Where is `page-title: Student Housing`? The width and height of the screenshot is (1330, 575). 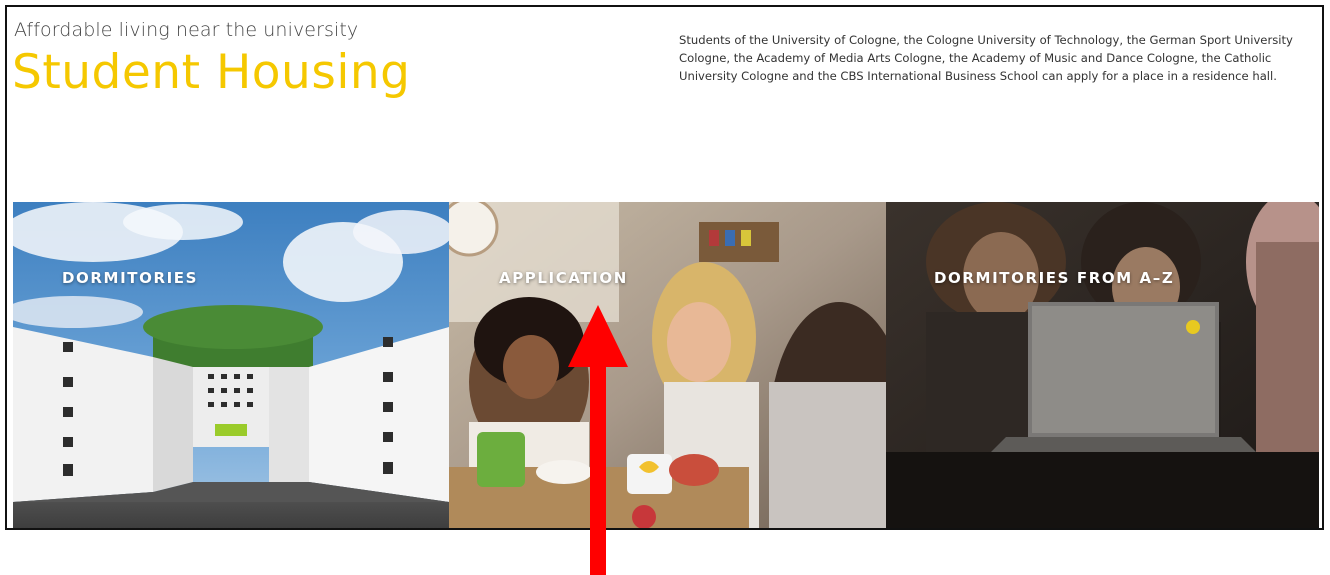 page-title: Student Housing is located at coordinates (211, 72).